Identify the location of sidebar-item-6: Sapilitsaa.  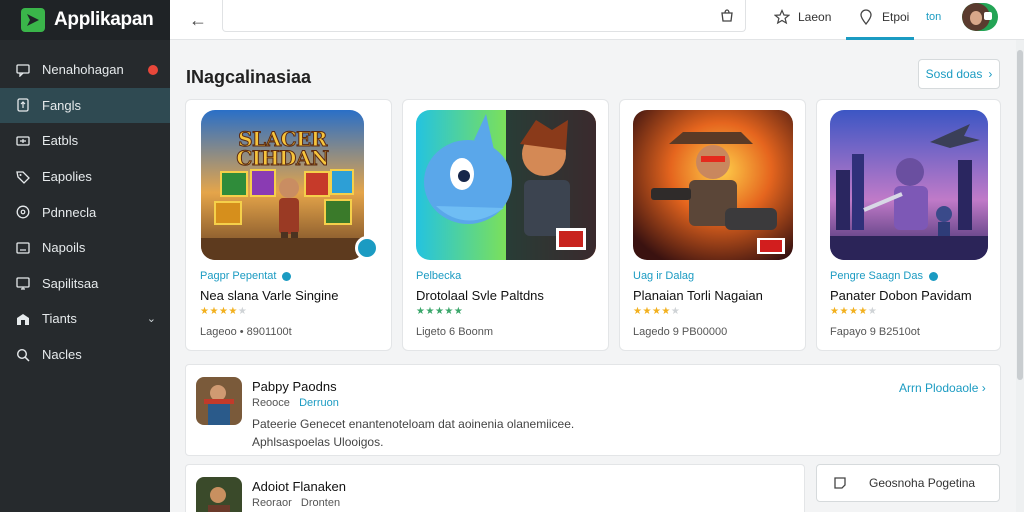
(85, 284).